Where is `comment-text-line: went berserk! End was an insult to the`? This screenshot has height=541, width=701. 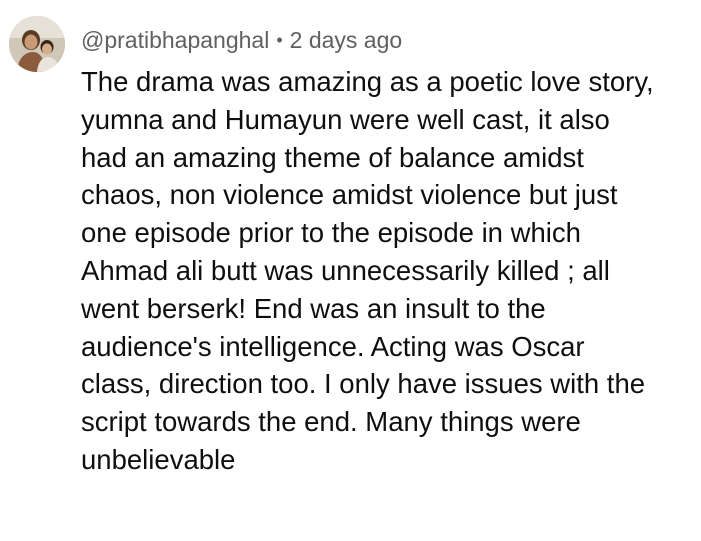 comment-text-line: went berserk! End was an insult to the is located at coordinates (313, 308).